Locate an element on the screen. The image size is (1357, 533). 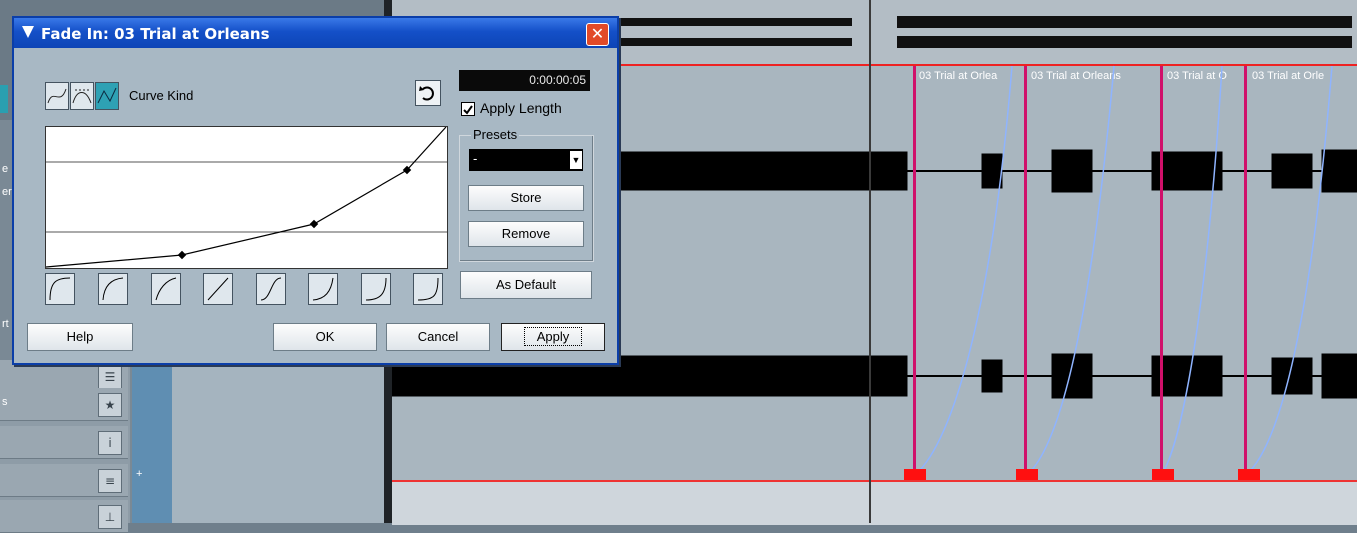
linear-icon is located at coordinates (107, 95).